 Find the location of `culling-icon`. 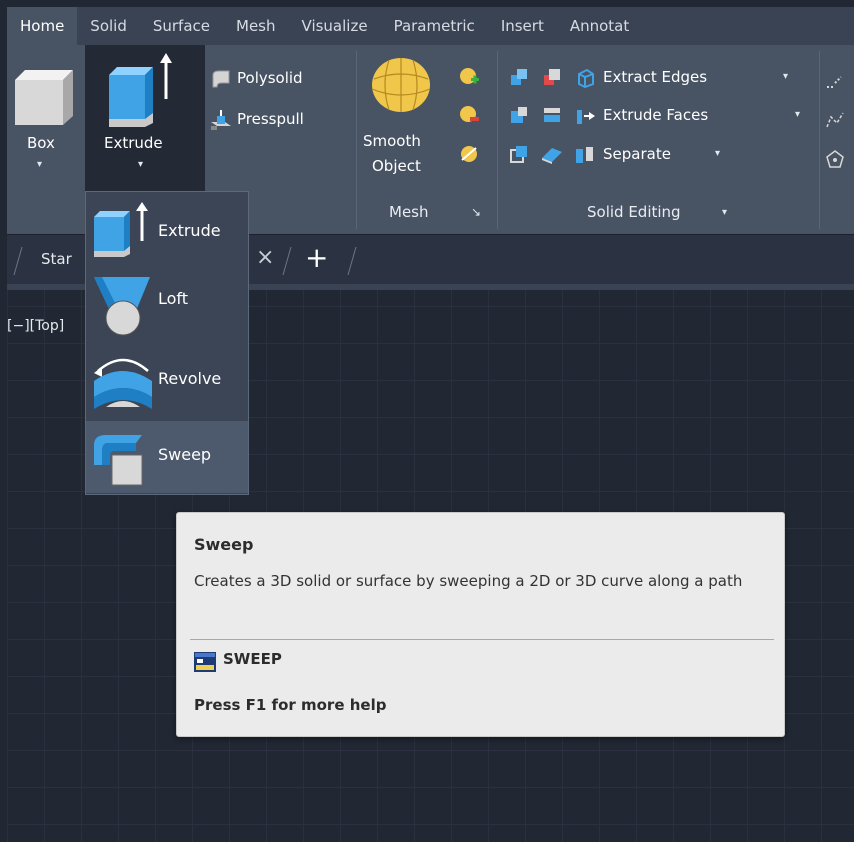

culling-icon is located at coordinates (835, 121).